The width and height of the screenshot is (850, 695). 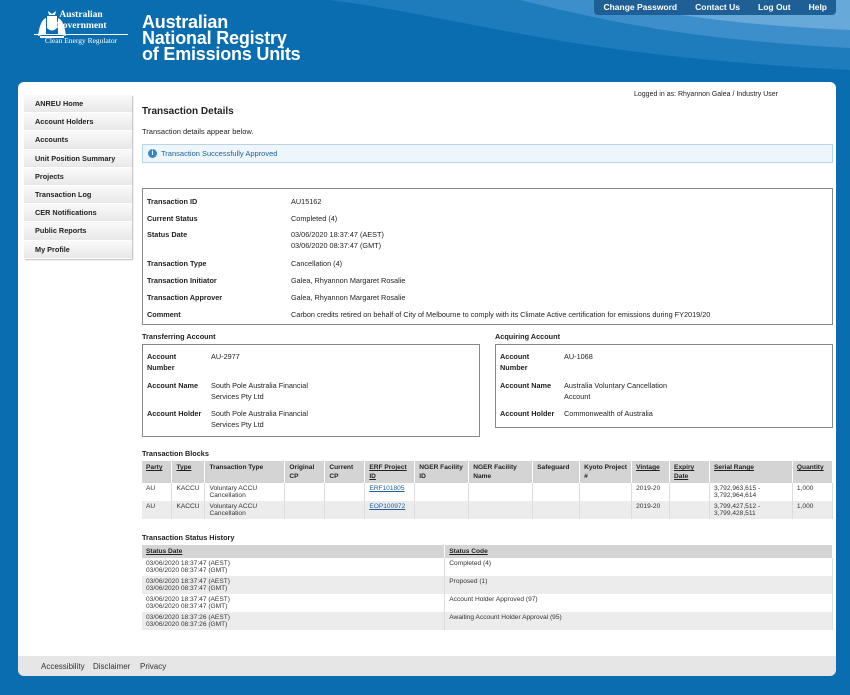 I want to click on col-expiry-date: Expiry Date, so click(x=690, y=472).